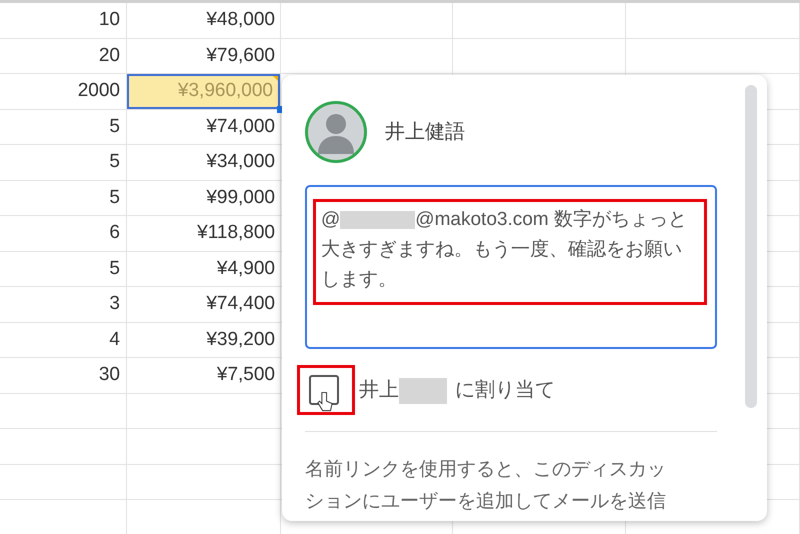 The height and width of the screenshot is (534, 800). I want to click on table-cell-text: 20, so click(109, 56).